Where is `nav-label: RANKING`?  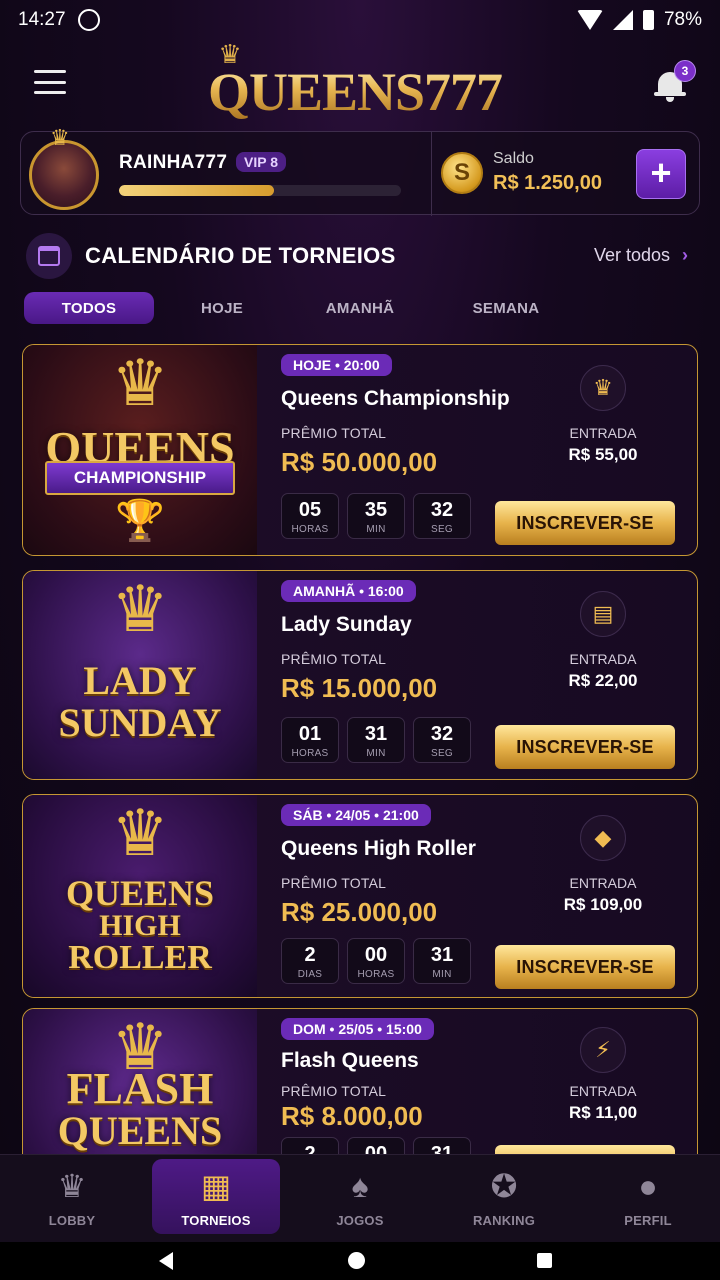 nav-label: RANKING is located at coordinates (504, 1220).